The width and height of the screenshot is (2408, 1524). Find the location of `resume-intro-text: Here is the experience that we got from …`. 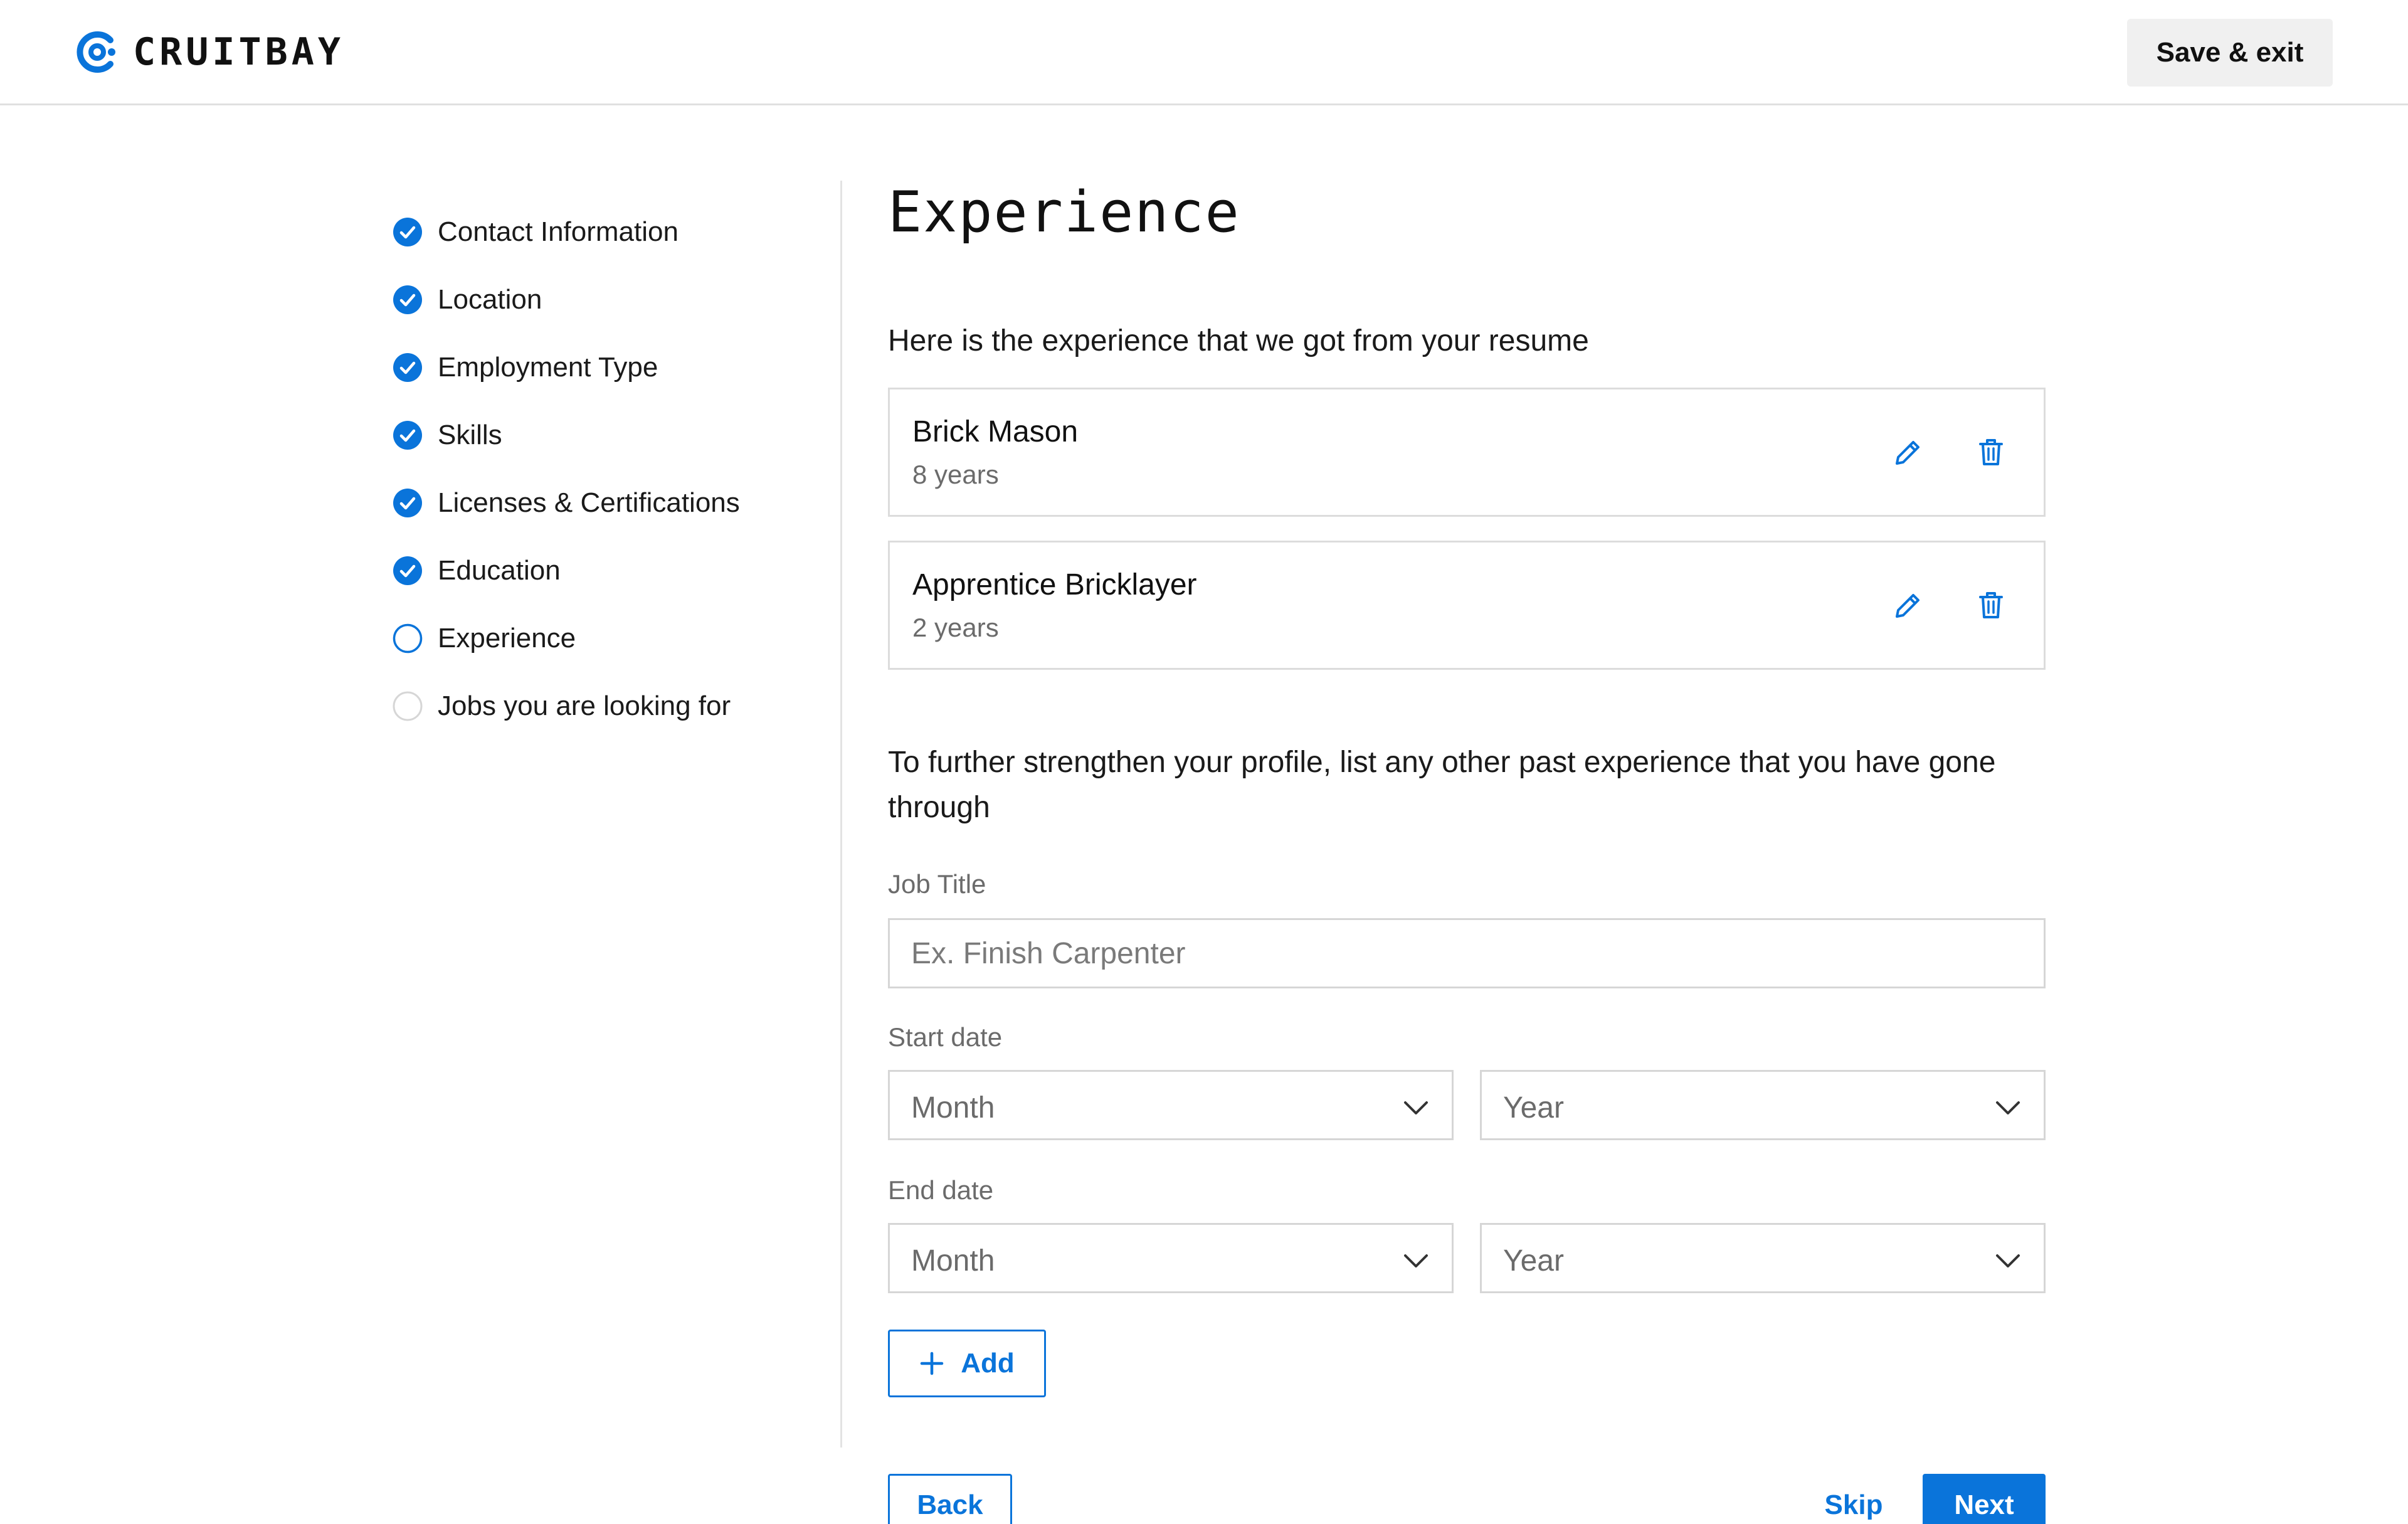

resume-intro-text: Here is the experience that we got from … is located at coordinates (1238, 341).